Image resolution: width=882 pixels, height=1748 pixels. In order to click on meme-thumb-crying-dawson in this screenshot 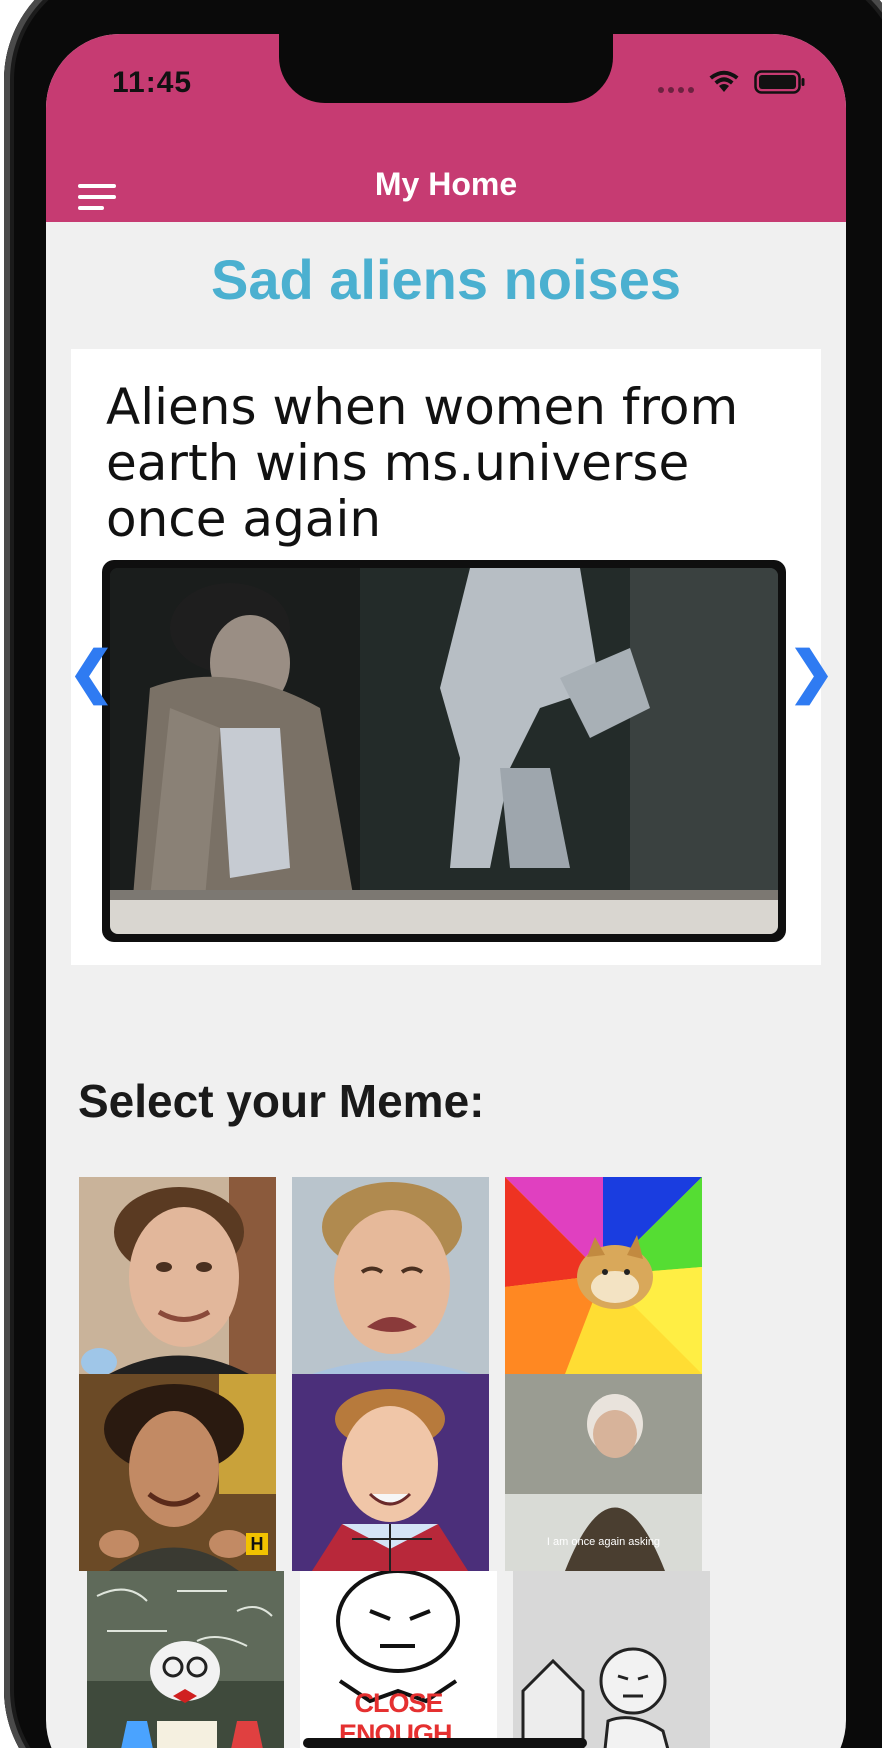, I will do `click(390, 1275)`.